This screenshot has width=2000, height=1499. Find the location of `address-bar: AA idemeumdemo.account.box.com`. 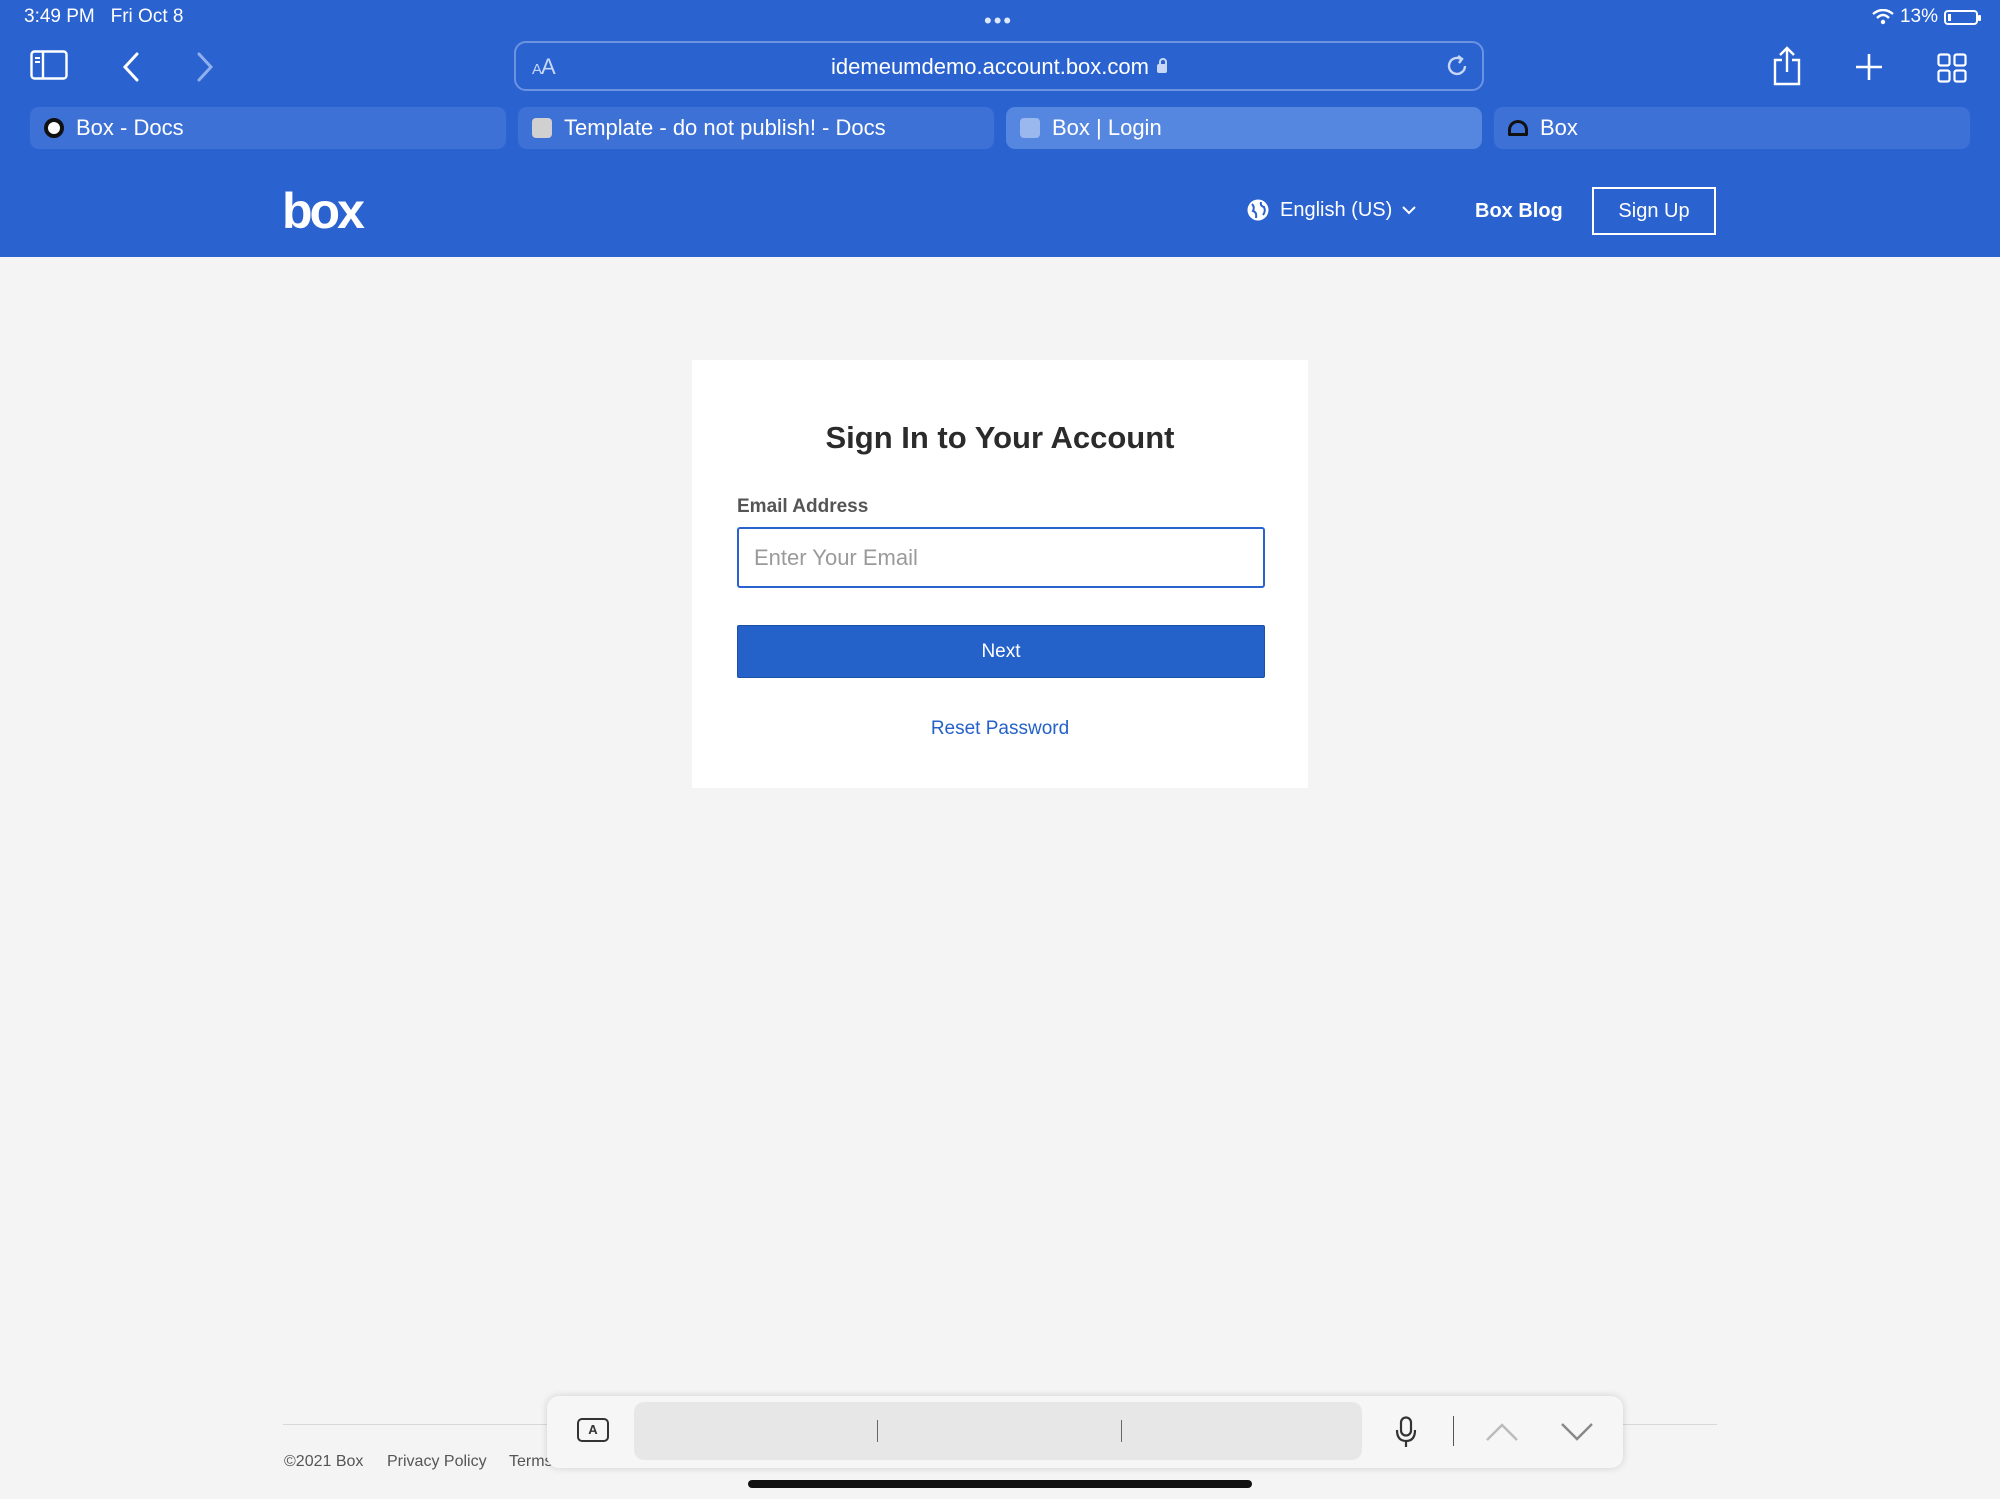

address-bar: AA idemeumdemo.account.box.com is located at coordinates (999, 66).